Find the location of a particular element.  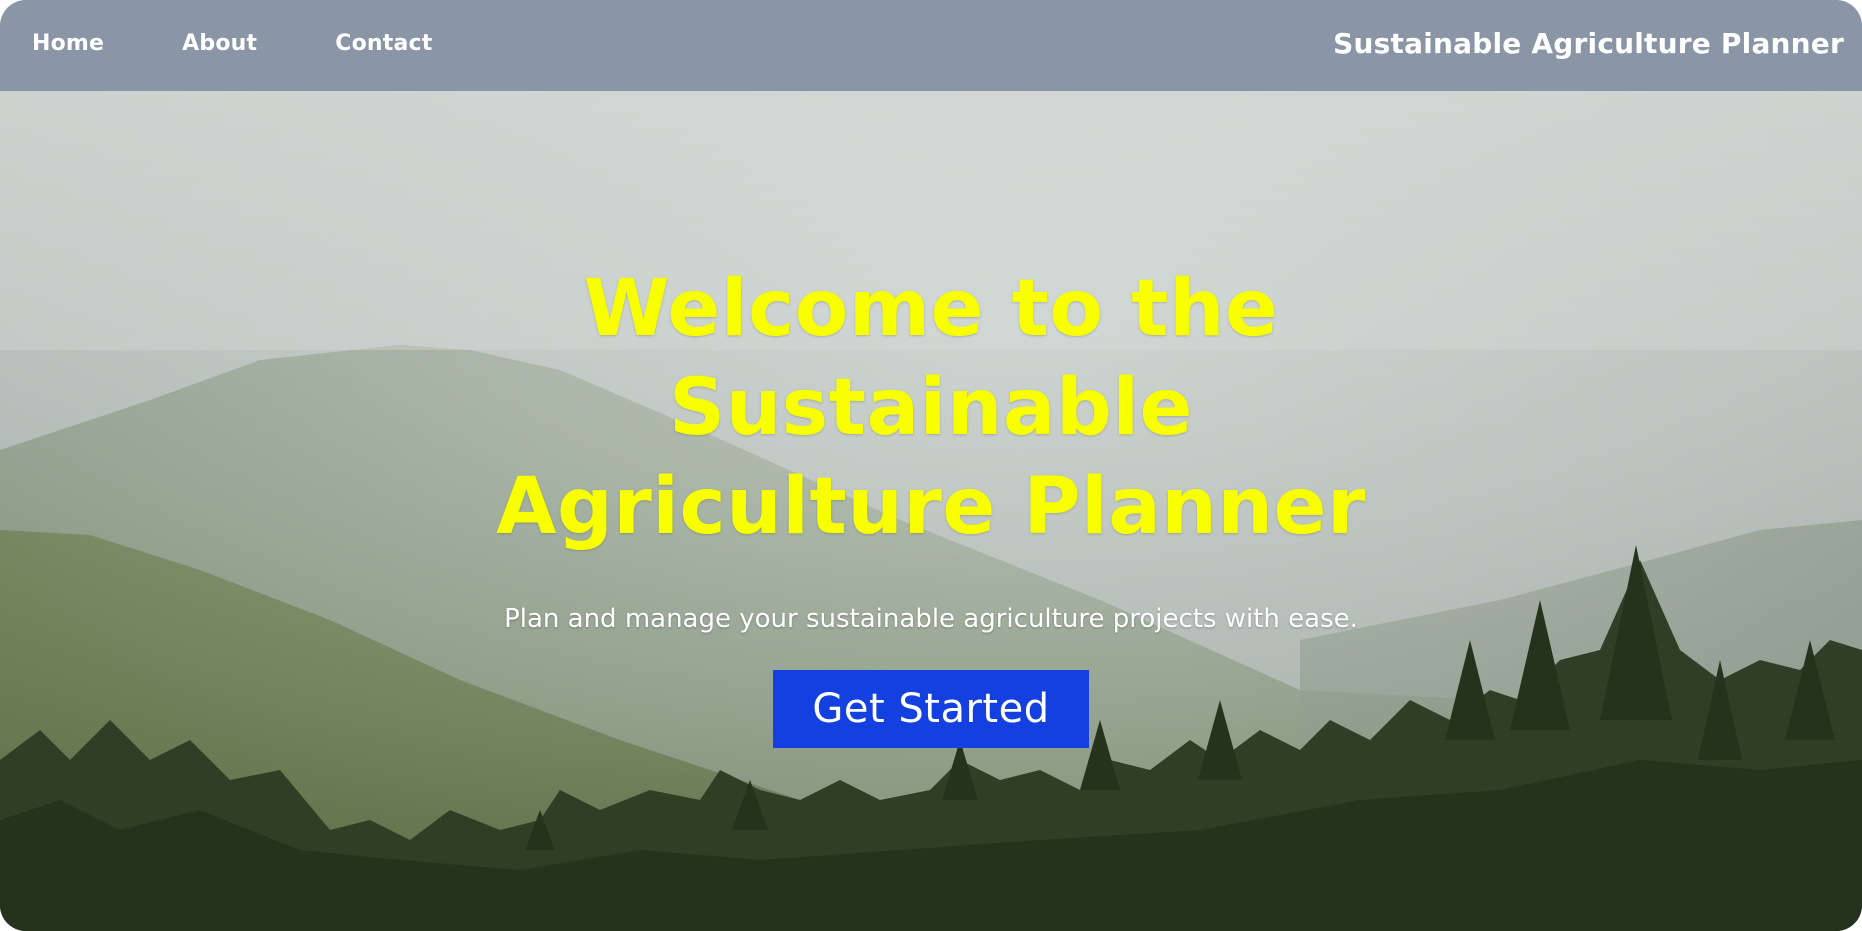

nav-link-contact: Contact is located at coordinates (383, 43).